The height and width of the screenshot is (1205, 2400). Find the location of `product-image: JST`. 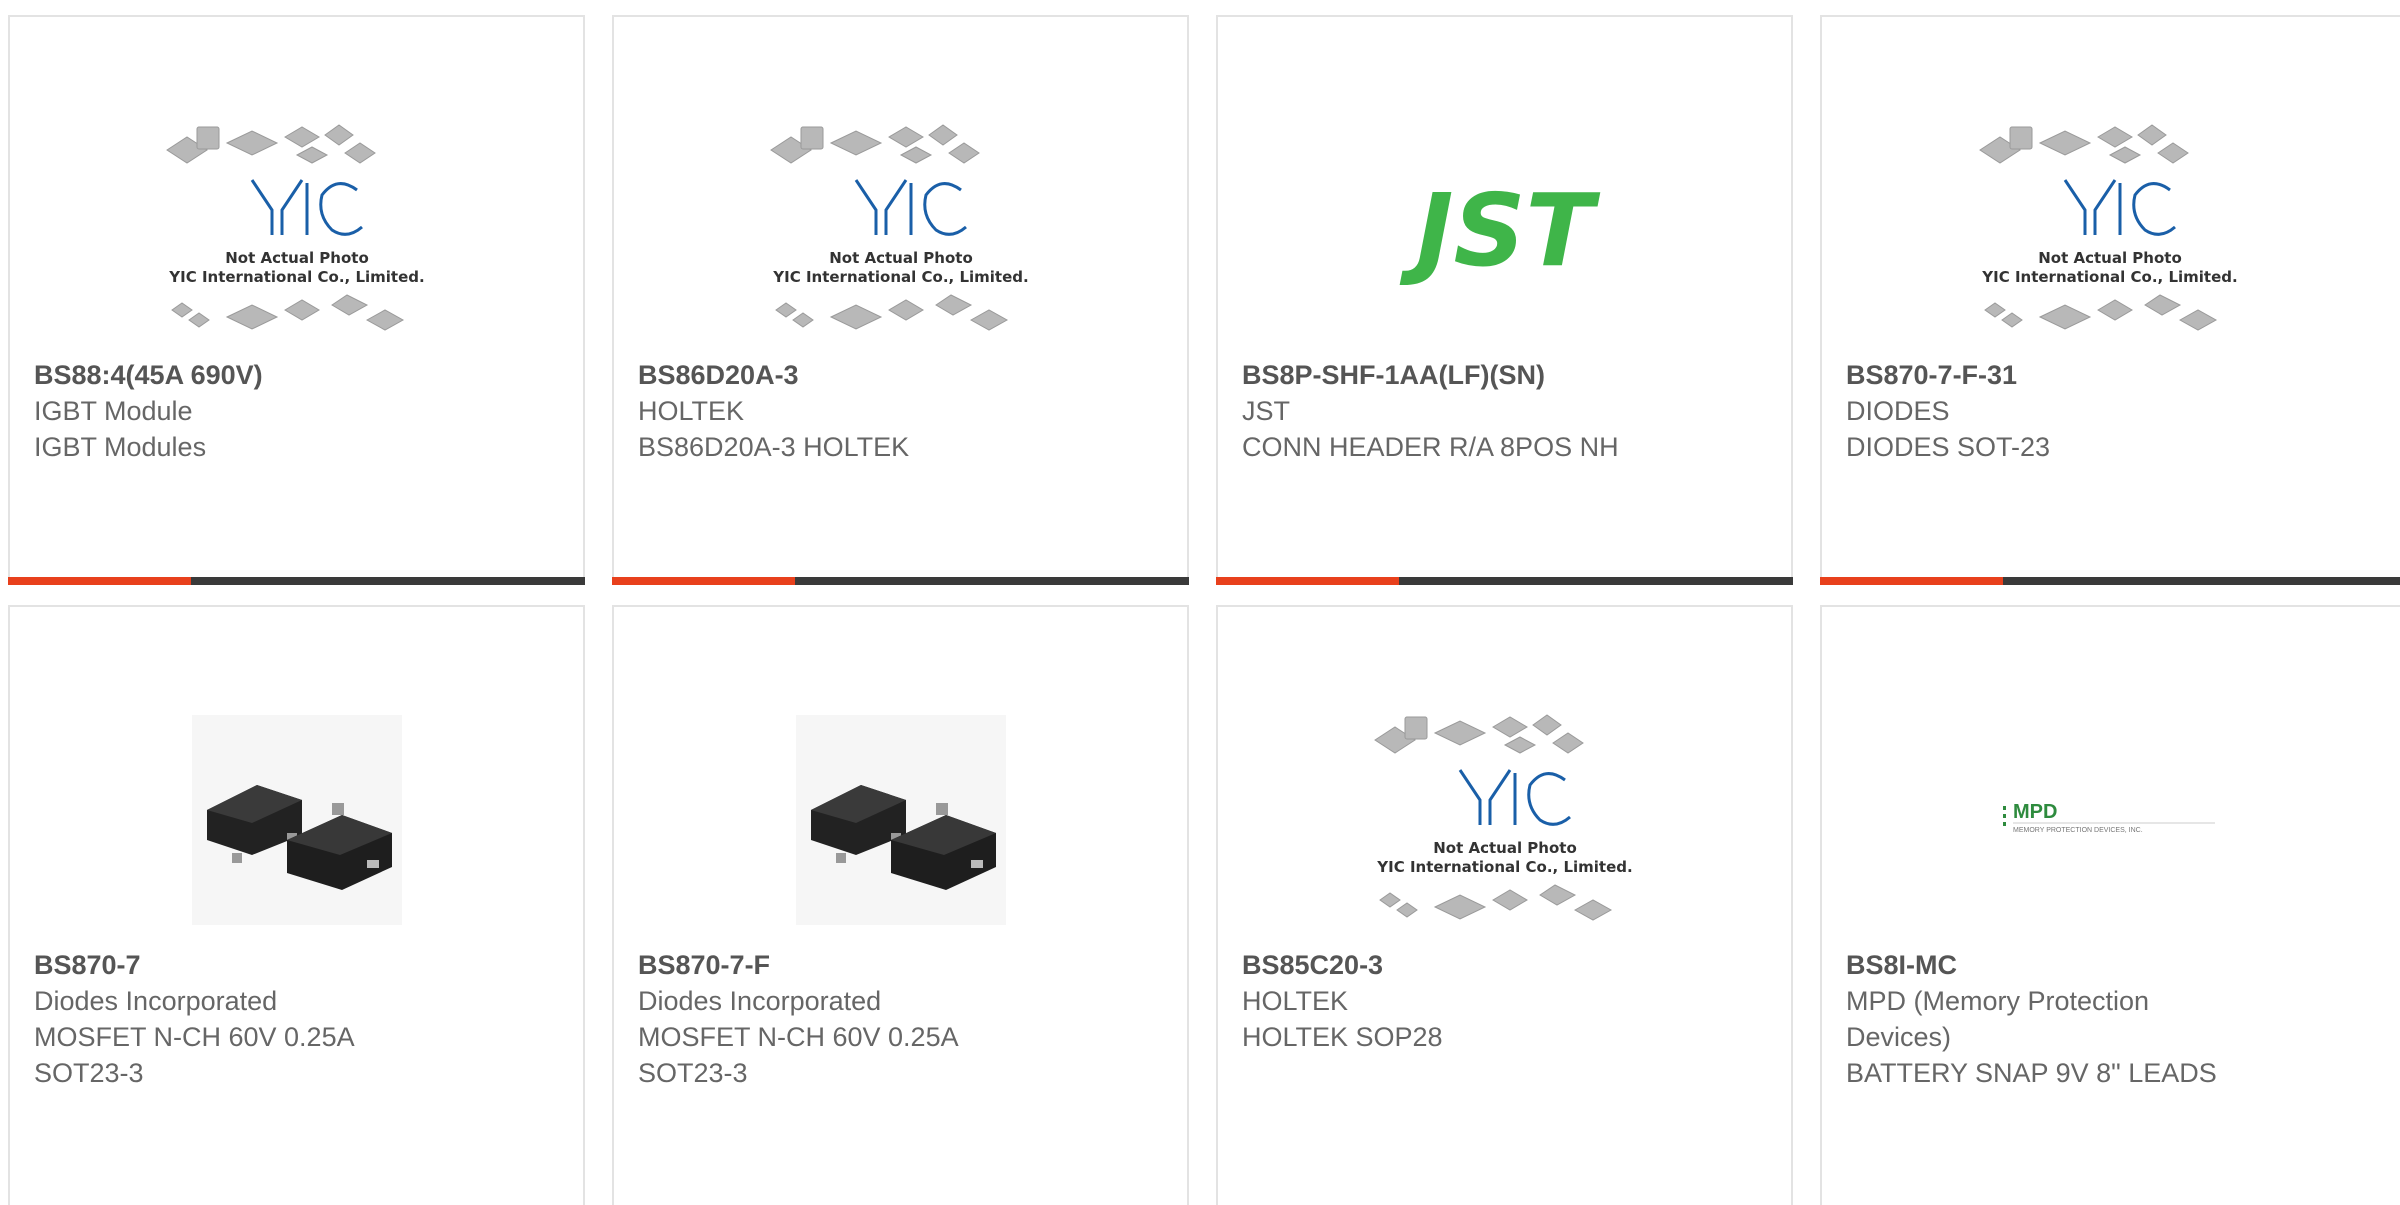

product-image: JST is located at coordinates (1504, 230).